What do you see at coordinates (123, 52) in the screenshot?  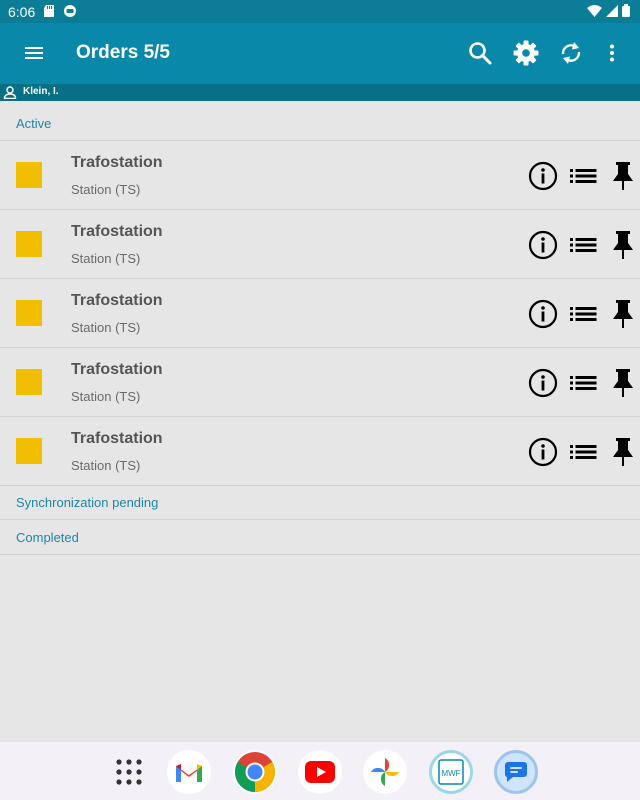 I see `page-title: Orders 5/5` at bounding box center [123, 52].